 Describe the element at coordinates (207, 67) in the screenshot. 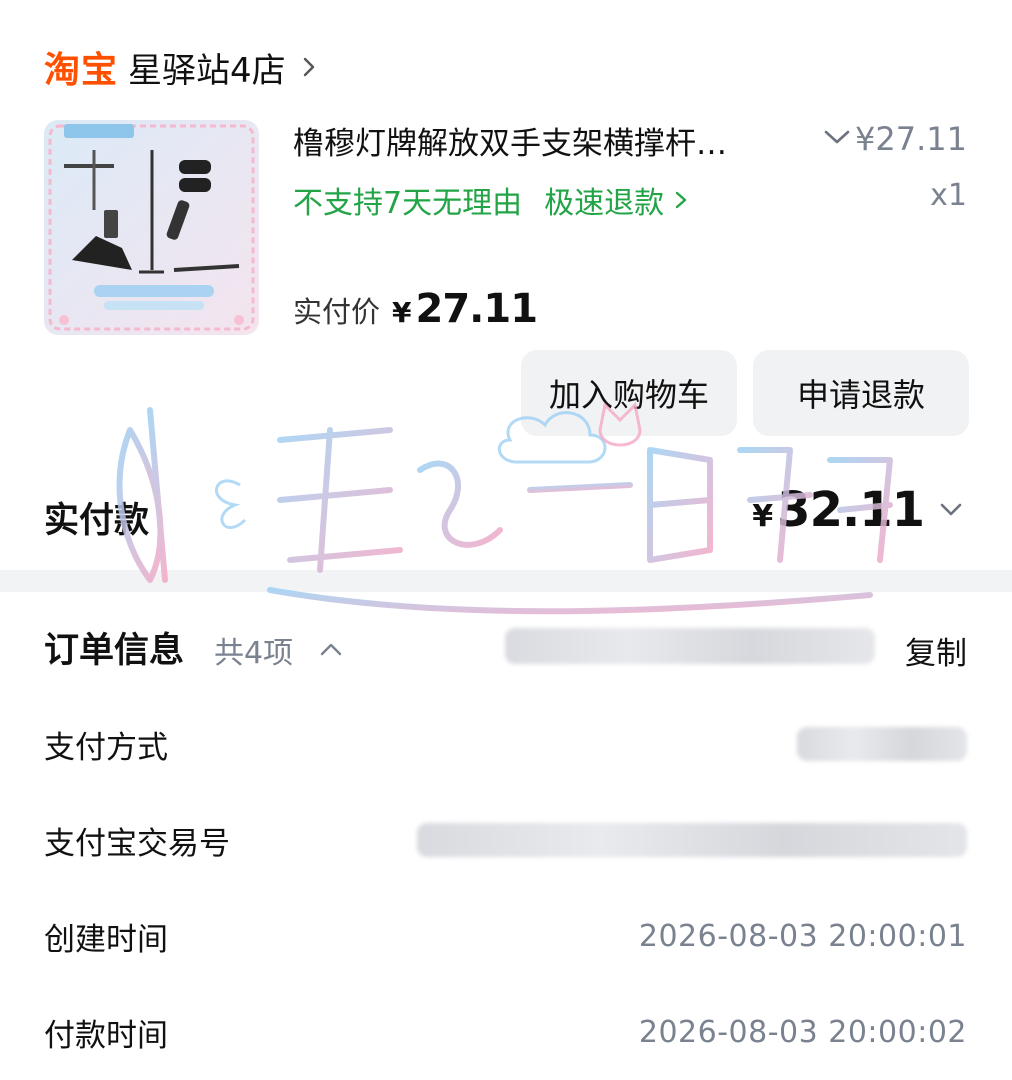

I see `shop-name: 星驿站4店` at that location.